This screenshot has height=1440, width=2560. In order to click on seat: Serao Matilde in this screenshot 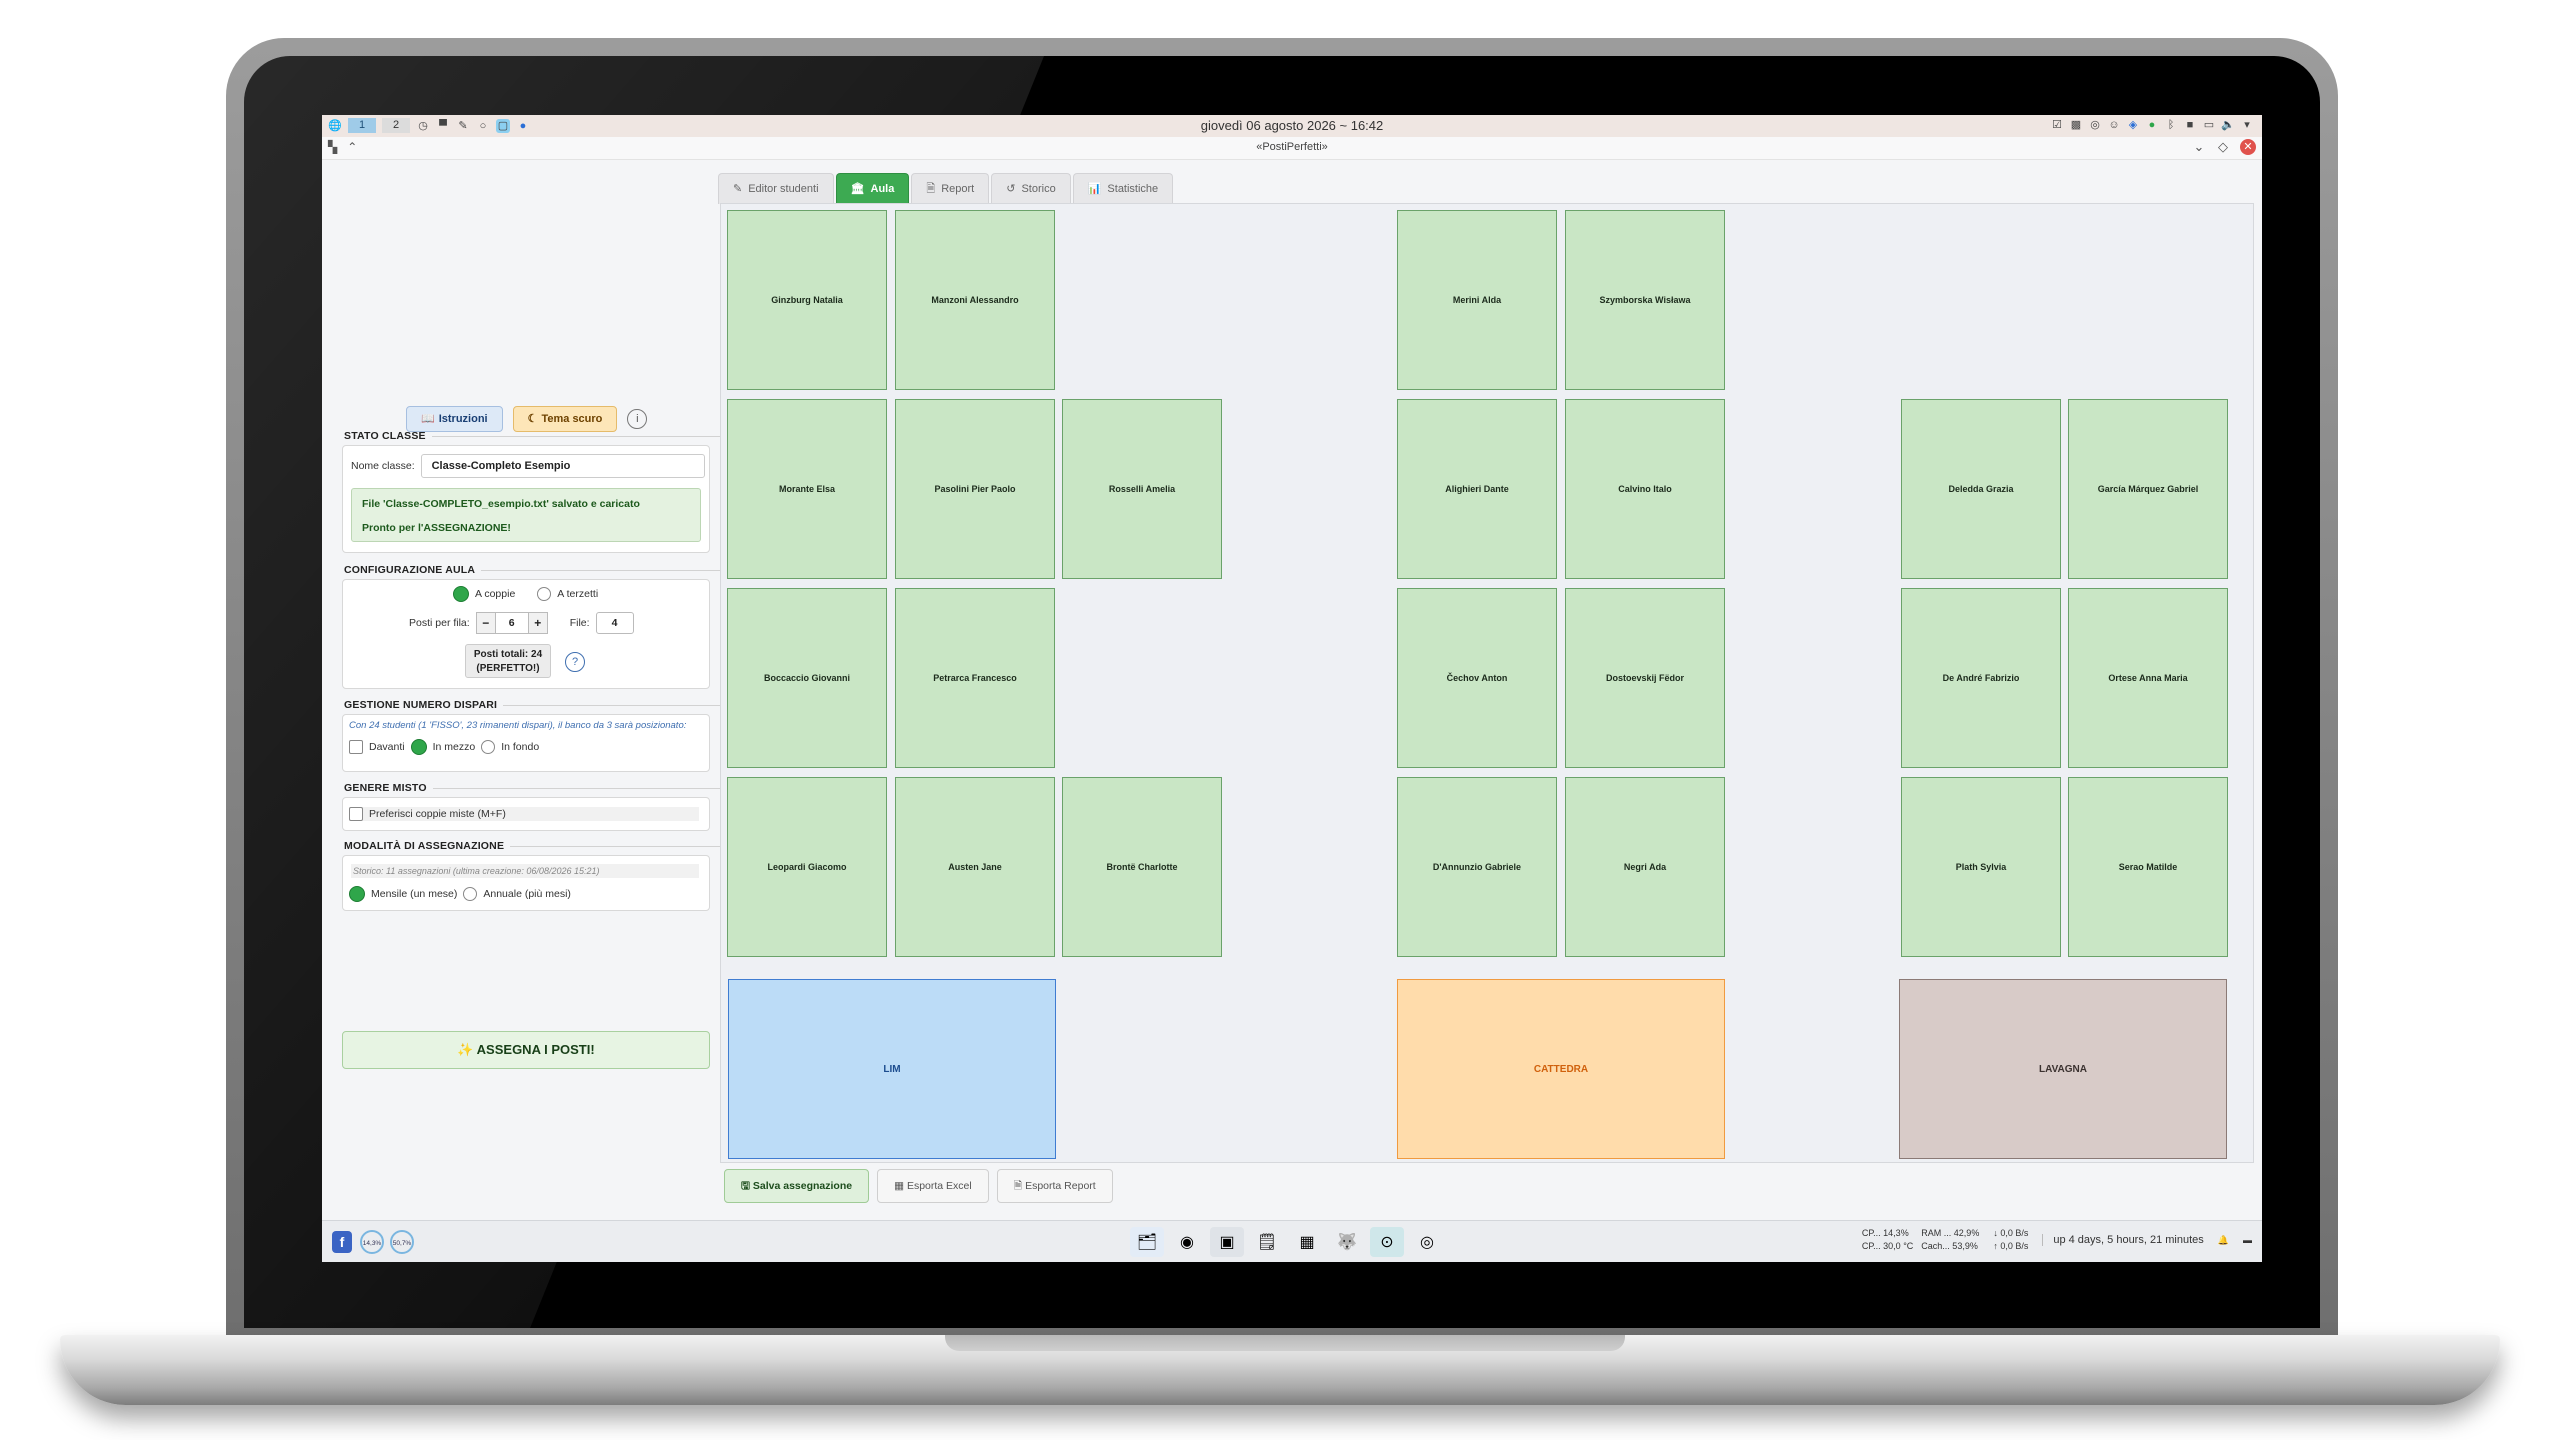, I will do `click(2148, 867)`.